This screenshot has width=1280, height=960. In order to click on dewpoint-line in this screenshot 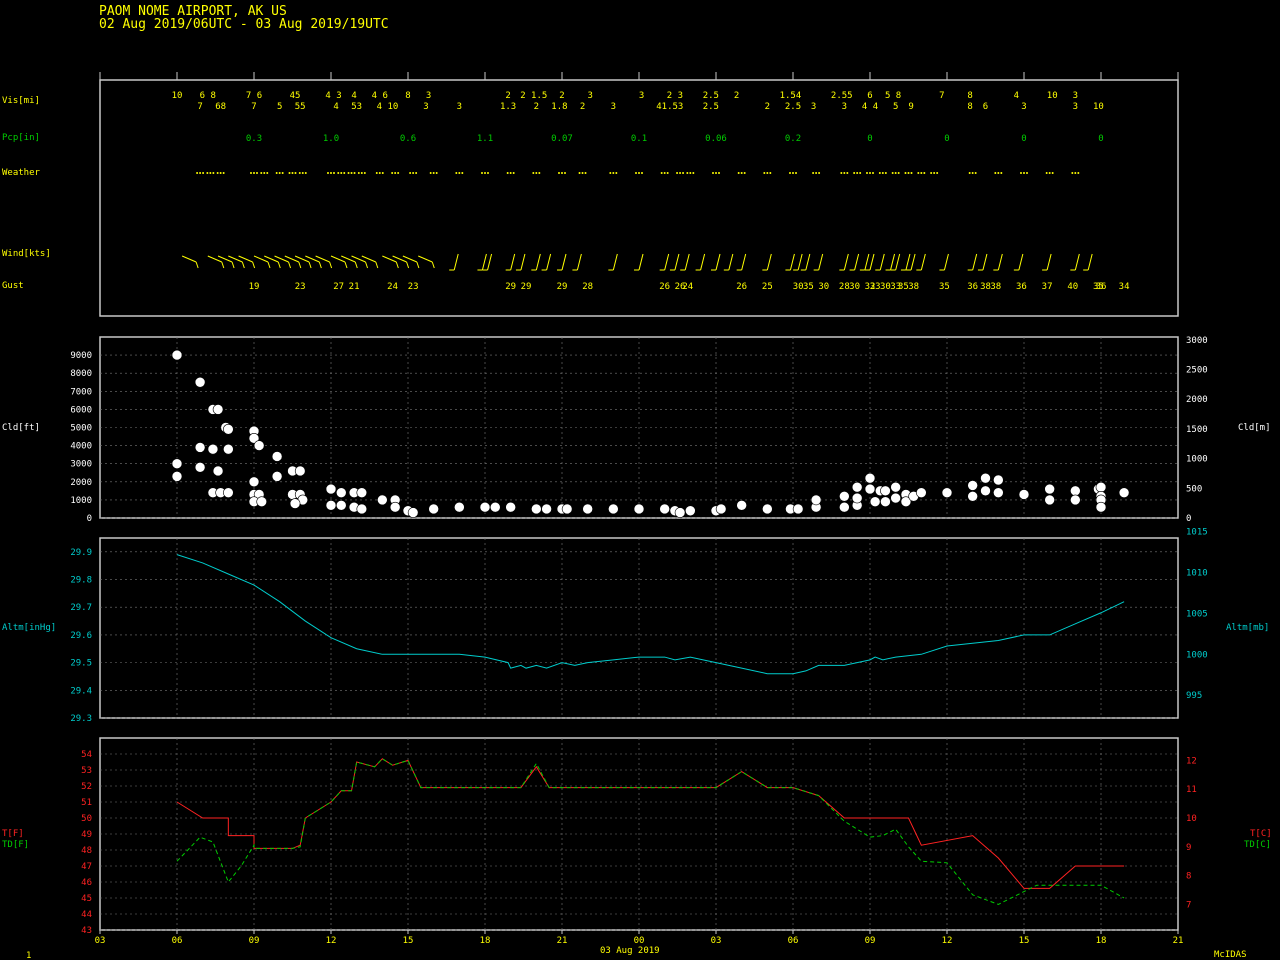, I will do `click(650, 831)`.